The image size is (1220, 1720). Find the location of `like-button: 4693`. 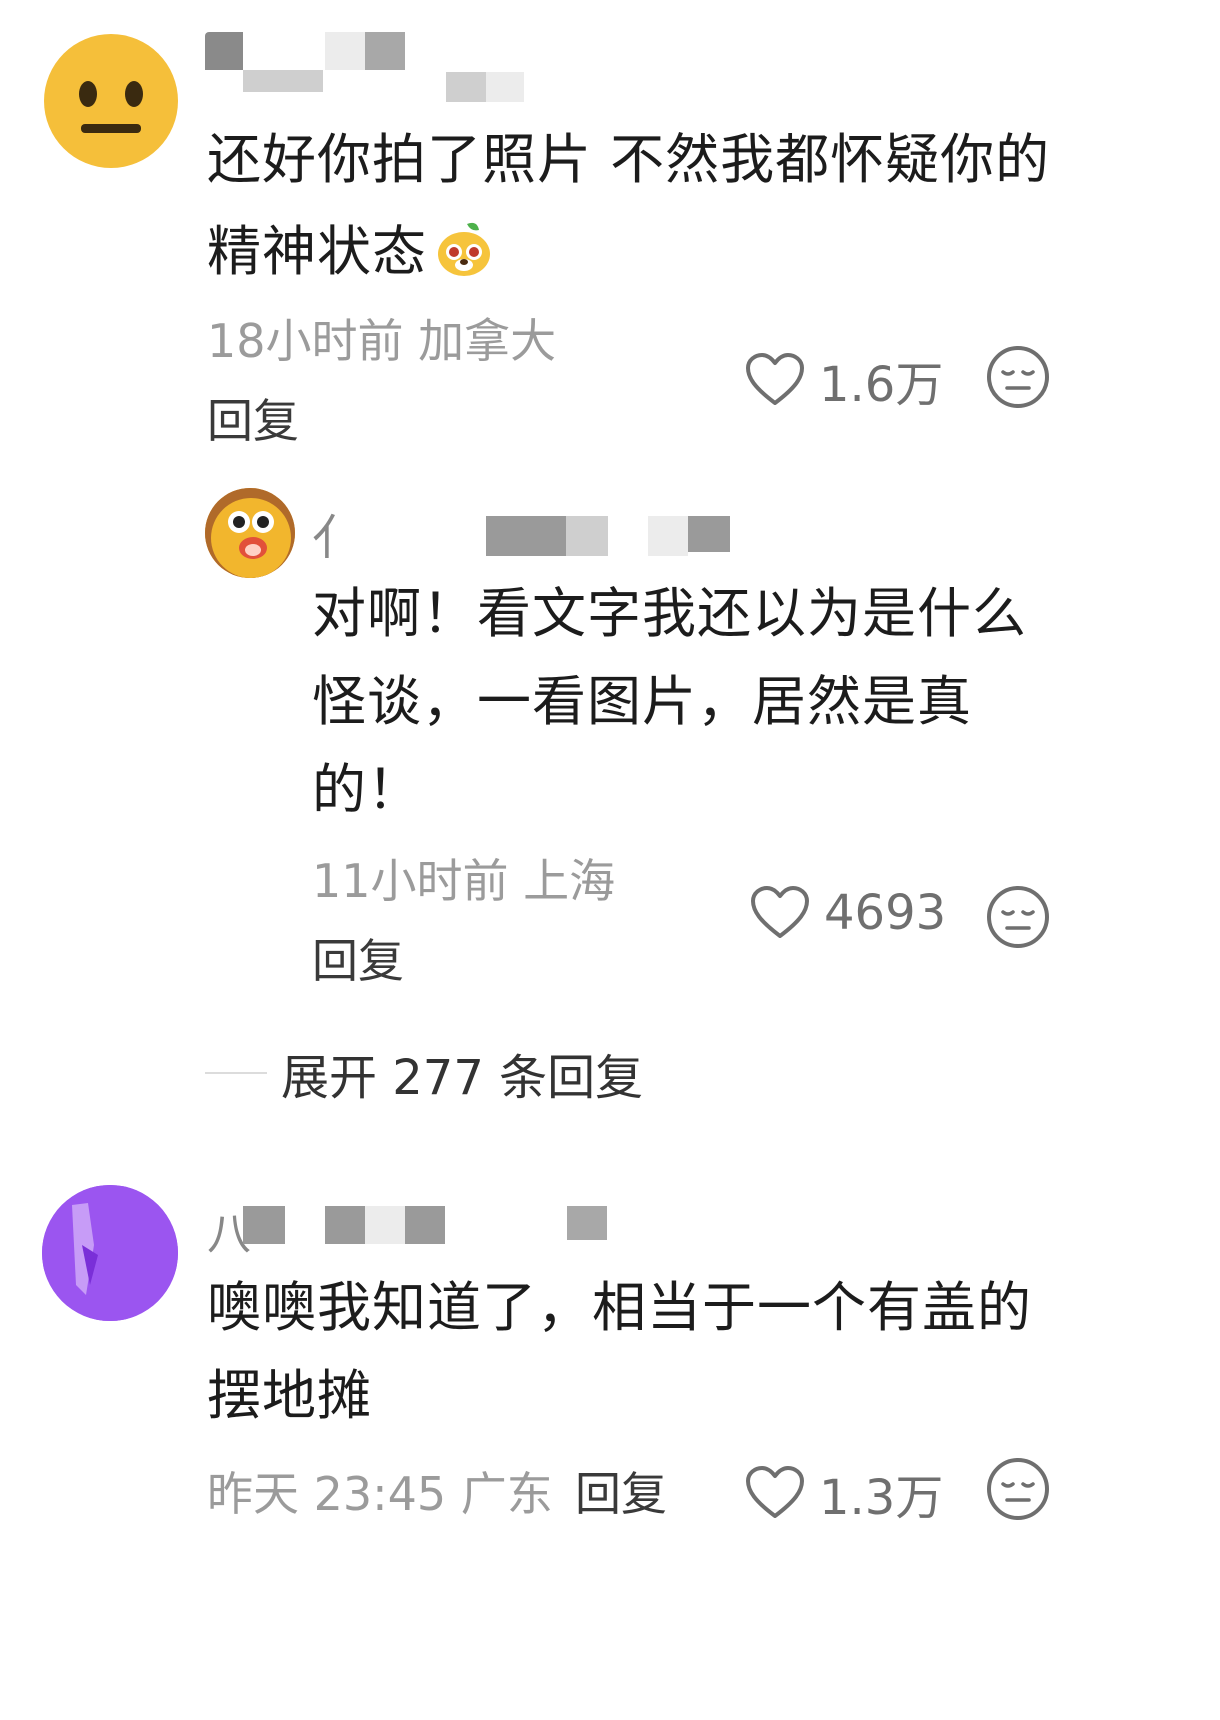

like-button: 4693 is located at coordinates (848, 913).